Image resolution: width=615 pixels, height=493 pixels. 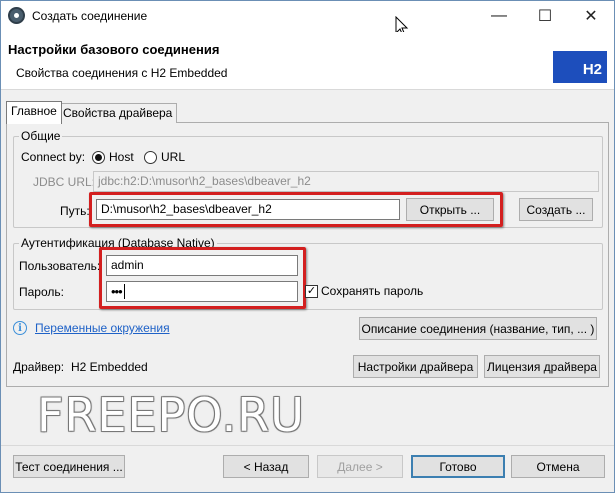 I want to click on jdbc-url-field: jdbc:h2:D:\musor\h2_bases\dbeaver_h2, so click(x=346, y=181).